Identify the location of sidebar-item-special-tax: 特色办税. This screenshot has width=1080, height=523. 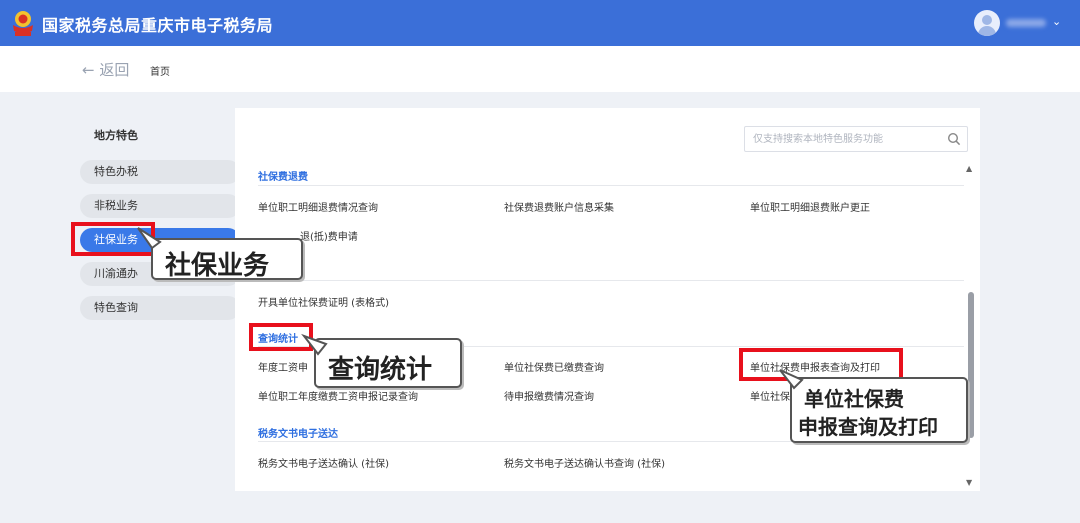
(160, 172).